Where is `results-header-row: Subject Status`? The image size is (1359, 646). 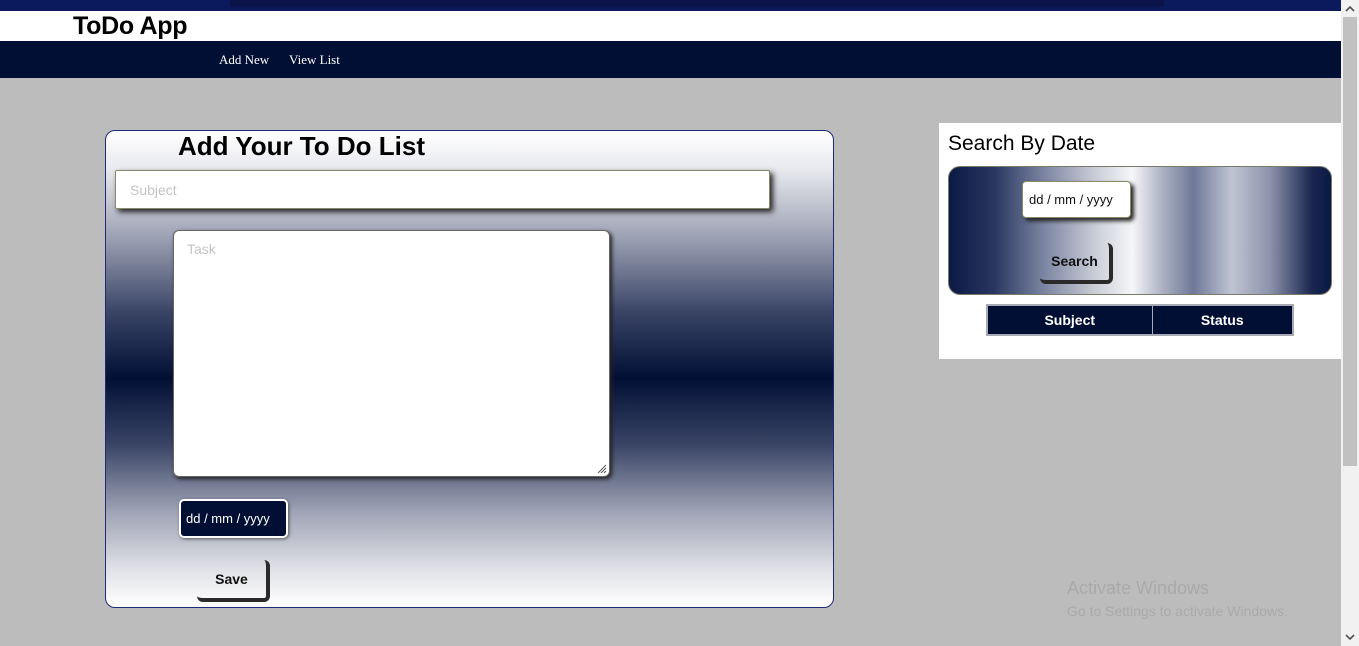
results-header-row: Subject Status is located at coordinates (1140, 320).